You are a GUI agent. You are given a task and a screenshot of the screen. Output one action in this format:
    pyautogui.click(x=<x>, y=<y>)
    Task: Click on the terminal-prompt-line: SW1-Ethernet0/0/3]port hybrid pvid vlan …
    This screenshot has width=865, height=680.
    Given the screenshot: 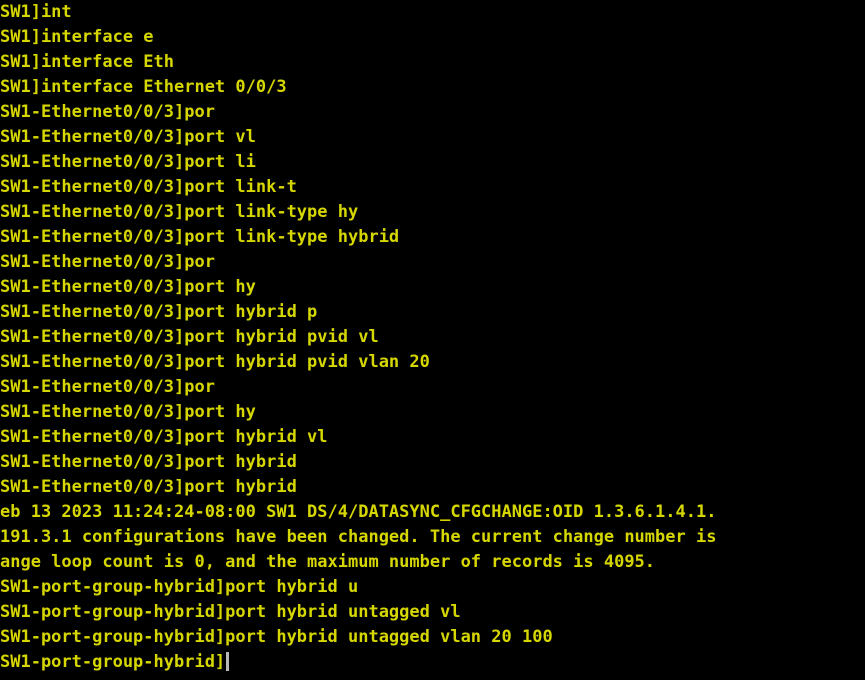 What is the action you would take?
    pyautogui.click(x=215, y=362)
    